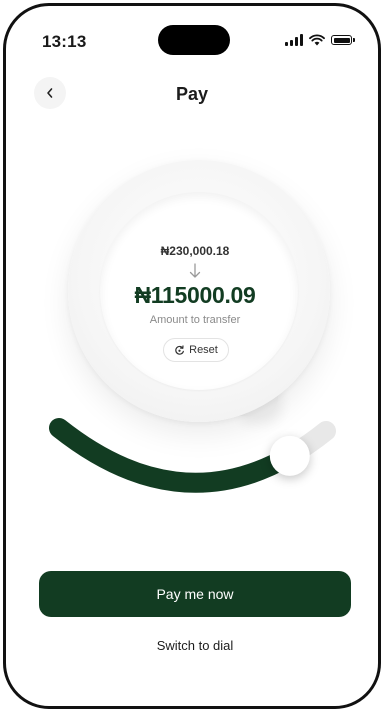 This screenshot has width=384, height=709. Describe the element at coordinates (195, 295) in the screenshot. I see `transfer-amount: ₦115000.09` at that location.